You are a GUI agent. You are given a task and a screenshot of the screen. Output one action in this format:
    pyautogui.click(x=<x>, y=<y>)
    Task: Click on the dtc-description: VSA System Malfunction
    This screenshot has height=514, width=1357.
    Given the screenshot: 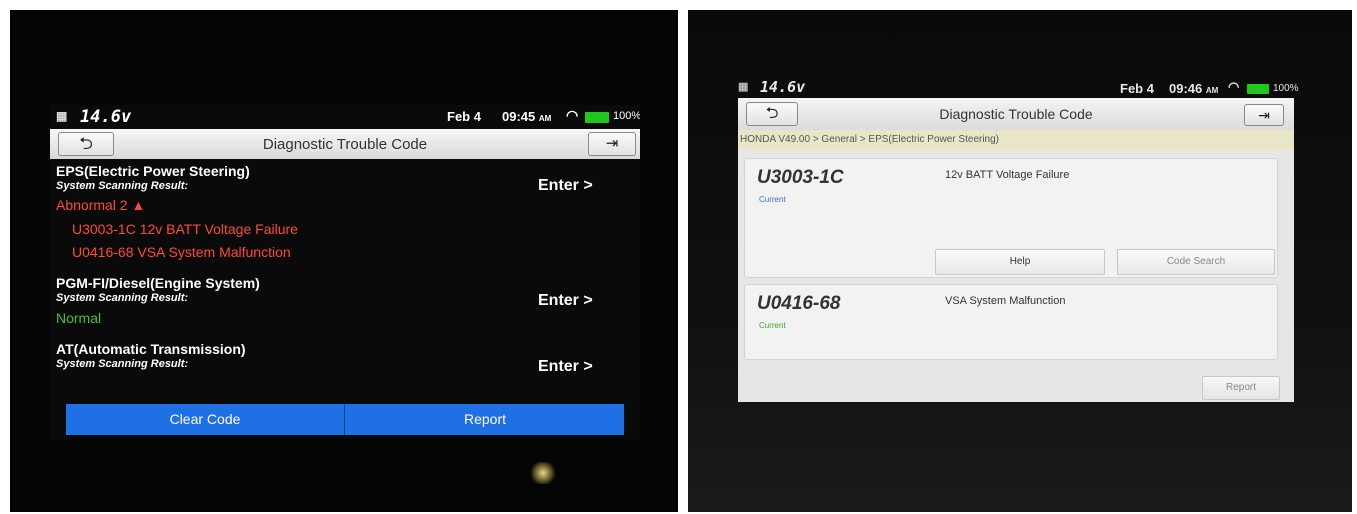 What is the action you would take?
    pyautogui.click(x=1005, y=301)
    